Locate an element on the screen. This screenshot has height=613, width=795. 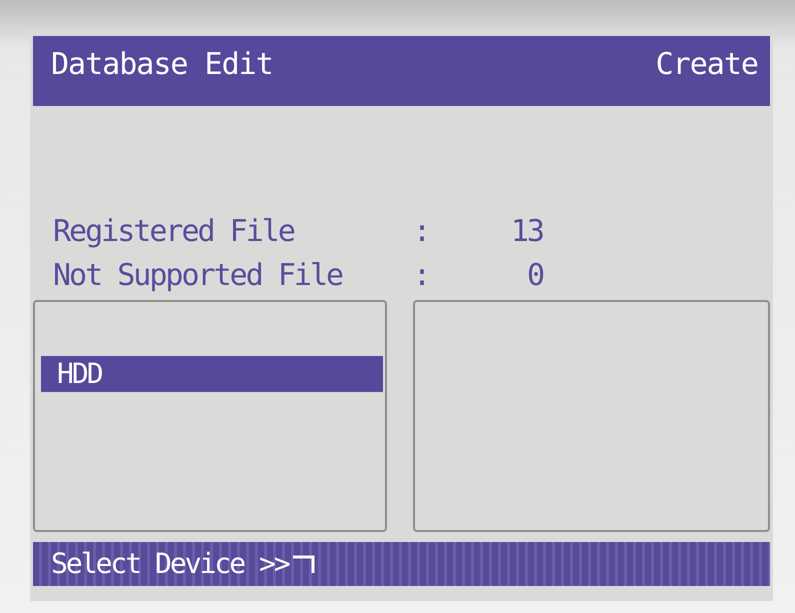
stat-value: 0 is located at coordinates (534, 276).